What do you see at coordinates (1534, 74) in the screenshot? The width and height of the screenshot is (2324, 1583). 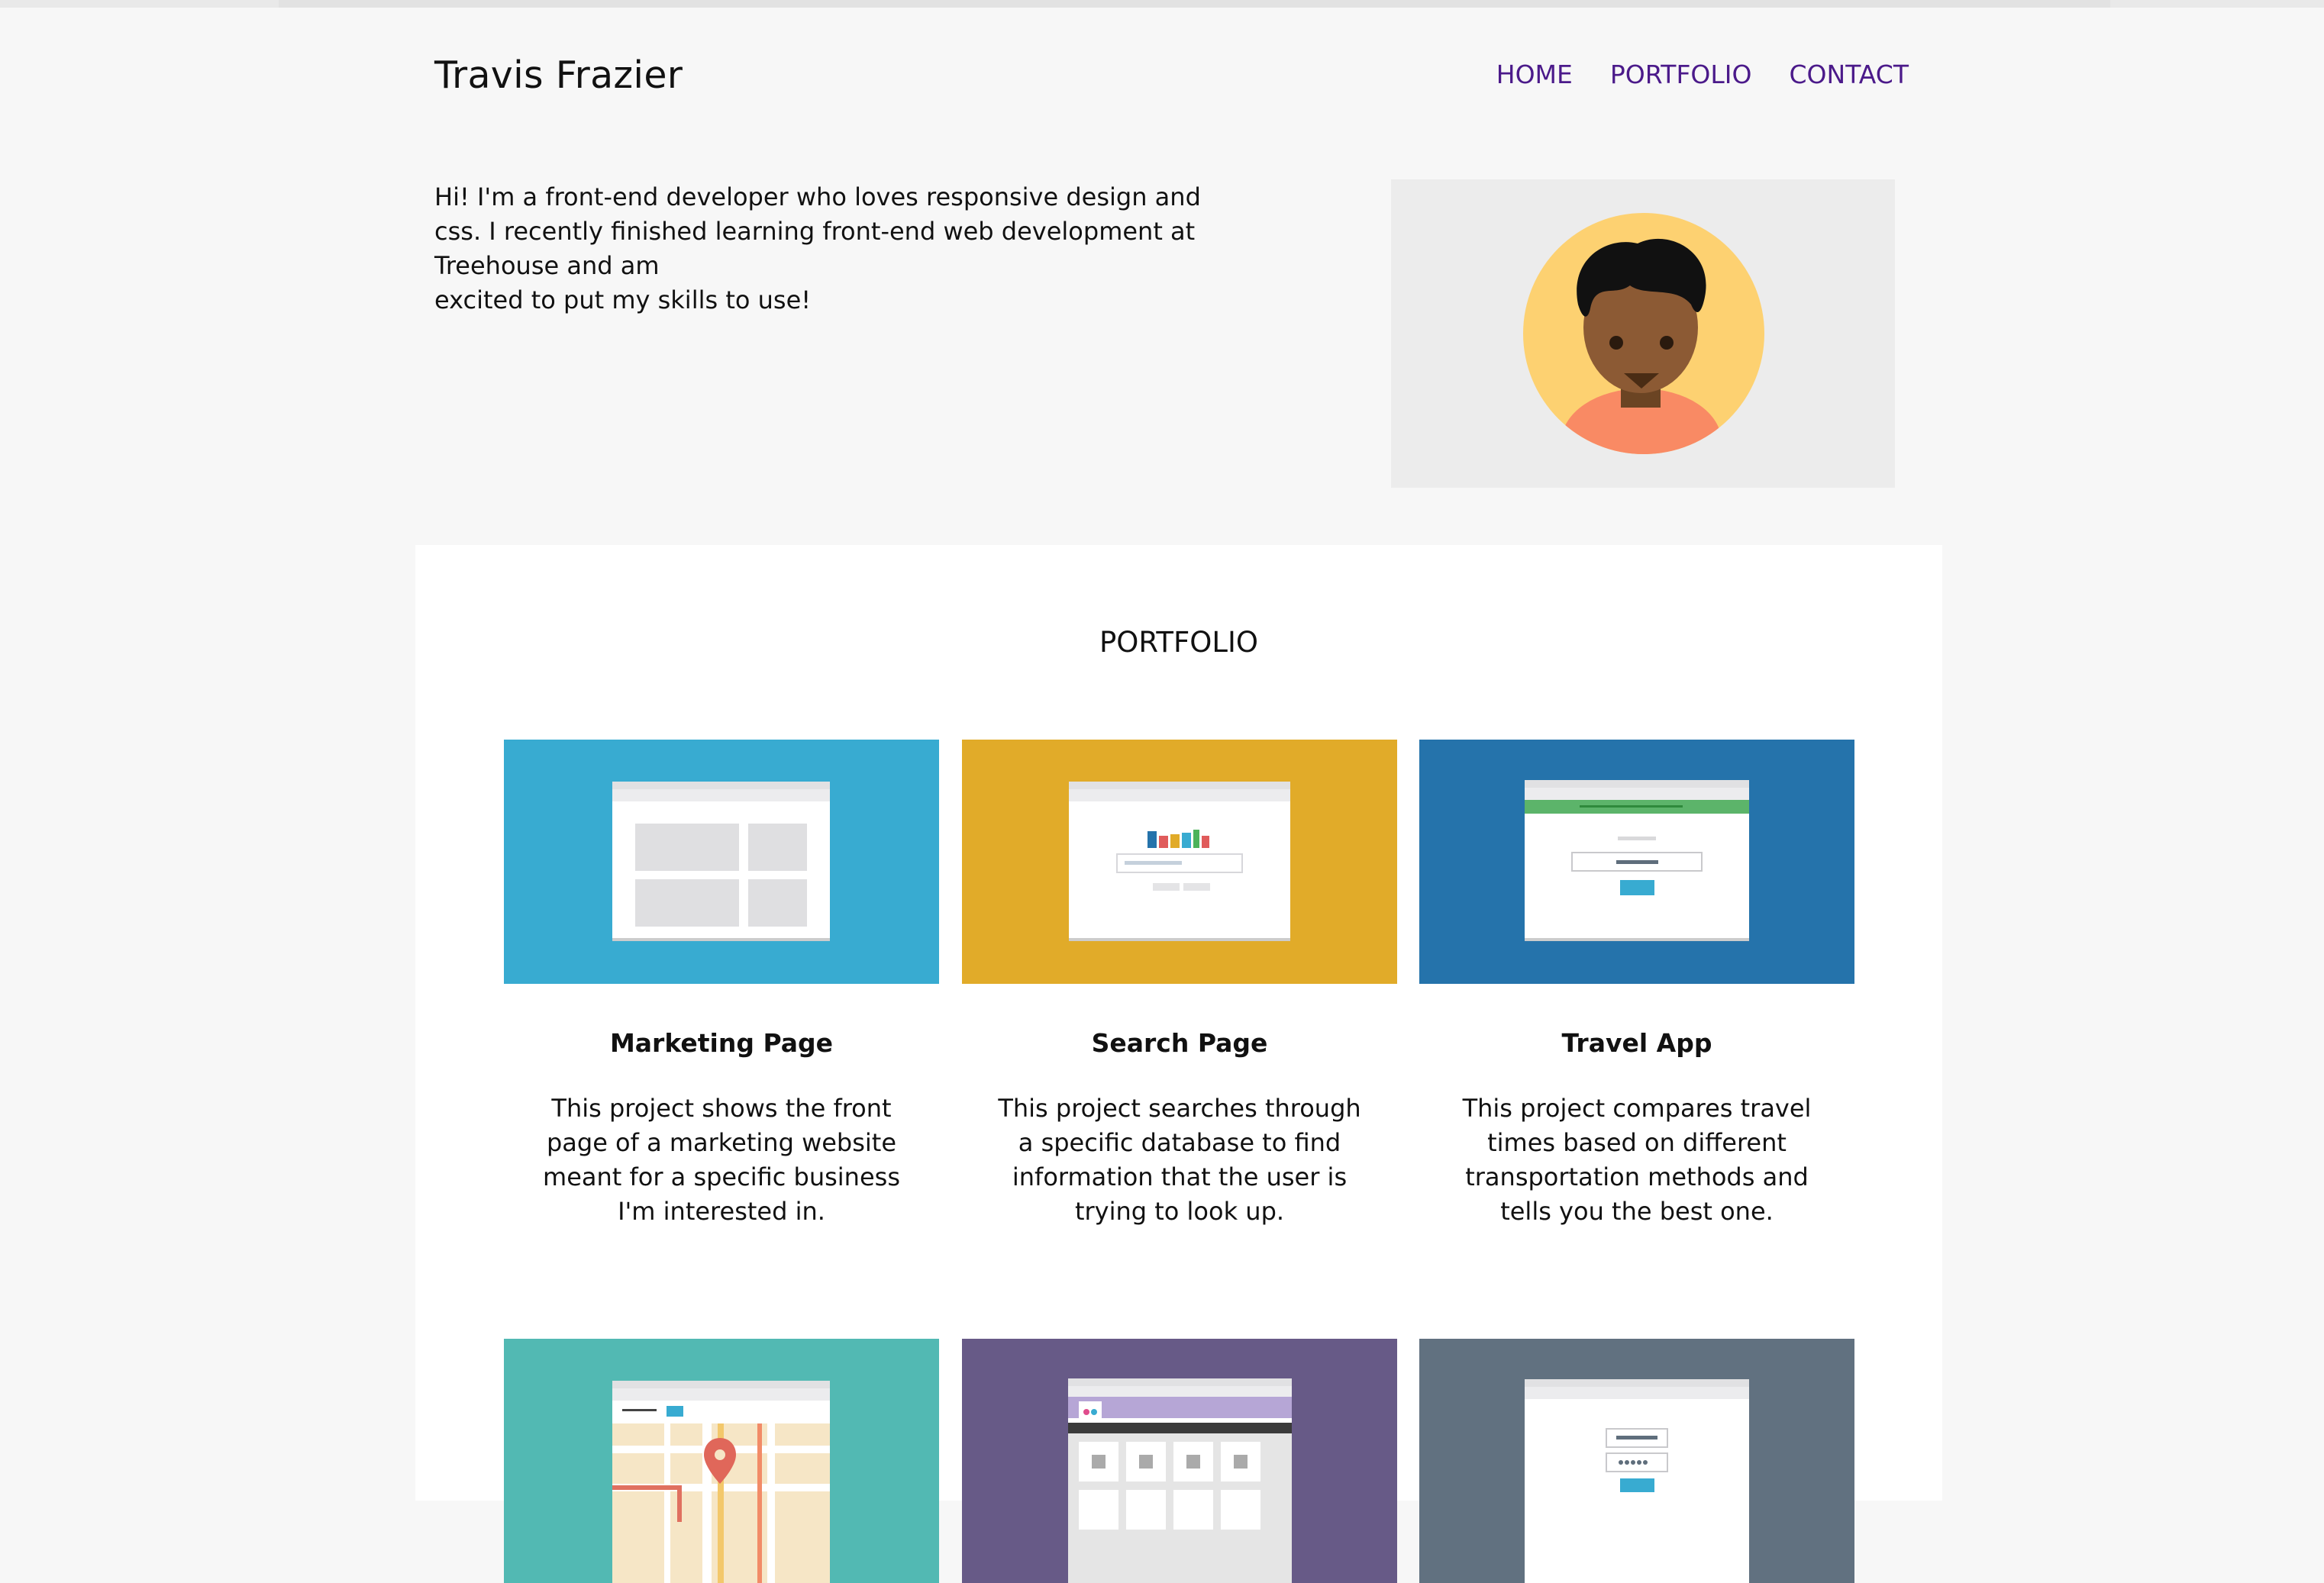 I see `nav-home-link: HOME` at bounding box center [1534, 74].